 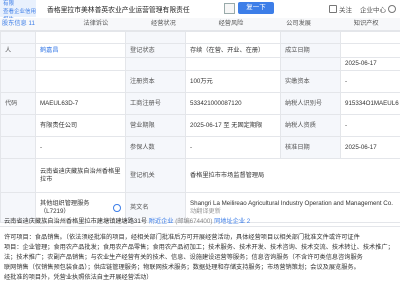 I want to click on copy-icon, so click(x=229, y=8).